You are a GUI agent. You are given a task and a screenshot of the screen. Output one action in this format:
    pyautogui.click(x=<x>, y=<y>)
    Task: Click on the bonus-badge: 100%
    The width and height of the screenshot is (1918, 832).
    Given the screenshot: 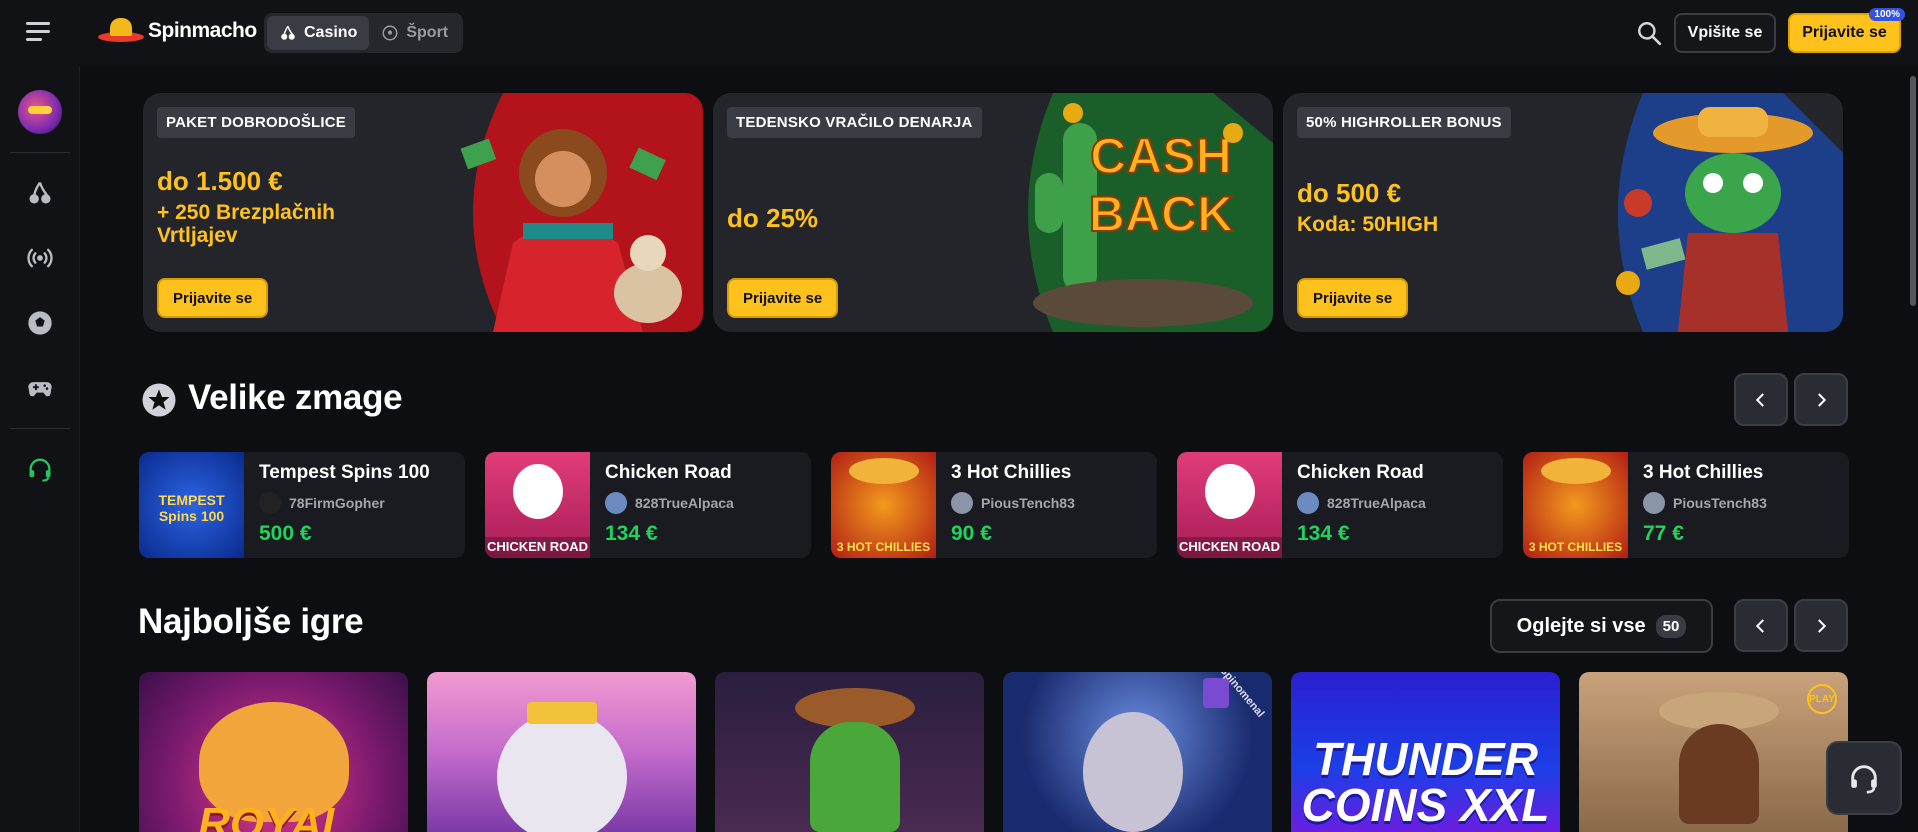 What is the action you would take?
    pyautogui.click(x=1887, y=14)
    